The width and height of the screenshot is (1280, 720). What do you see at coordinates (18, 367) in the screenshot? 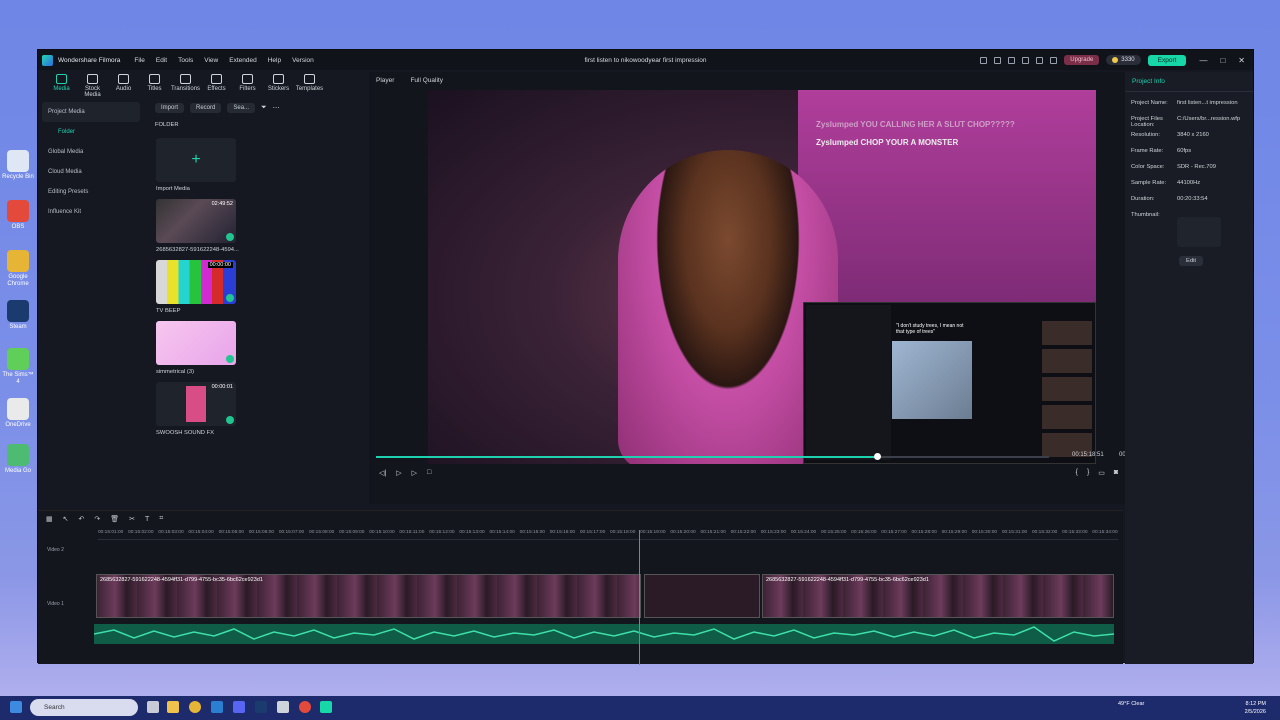
I see `desktop-icon: The Sims™ 4` at bounding box center [18, 367].